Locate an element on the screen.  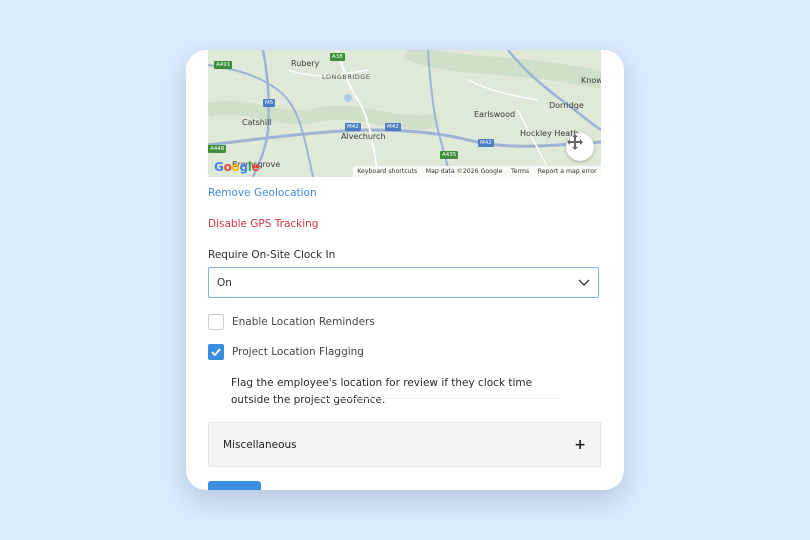
map-roads is located at coordinates (404, 113).